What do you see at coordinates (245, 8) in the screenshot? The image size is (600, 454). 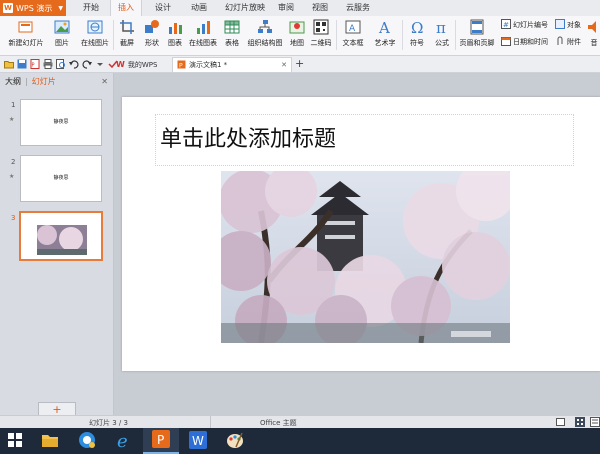 I see `tab-slideshow: 幻灯片放映` at bounding box center [245, 8].